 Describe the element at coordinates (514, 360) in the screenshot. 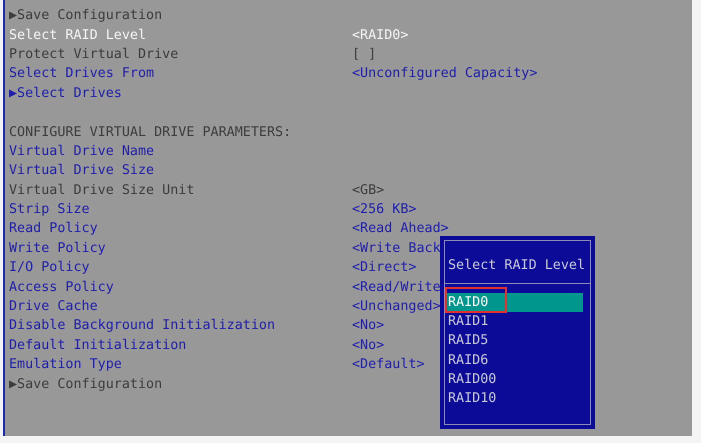

I see `list-option: RAID6` at that location.